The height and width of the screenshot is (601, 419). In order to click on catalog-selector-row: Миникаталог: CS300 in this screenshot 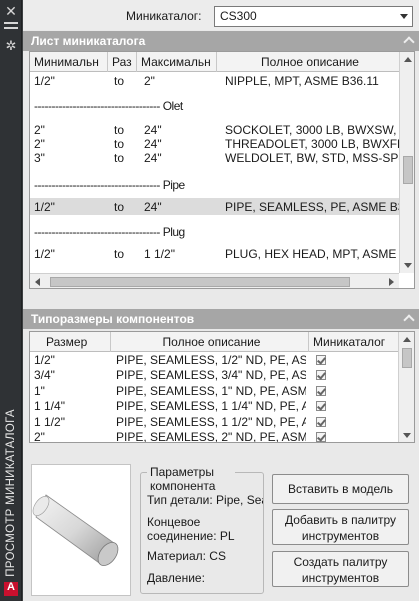, I will do `click(221, 15)`.